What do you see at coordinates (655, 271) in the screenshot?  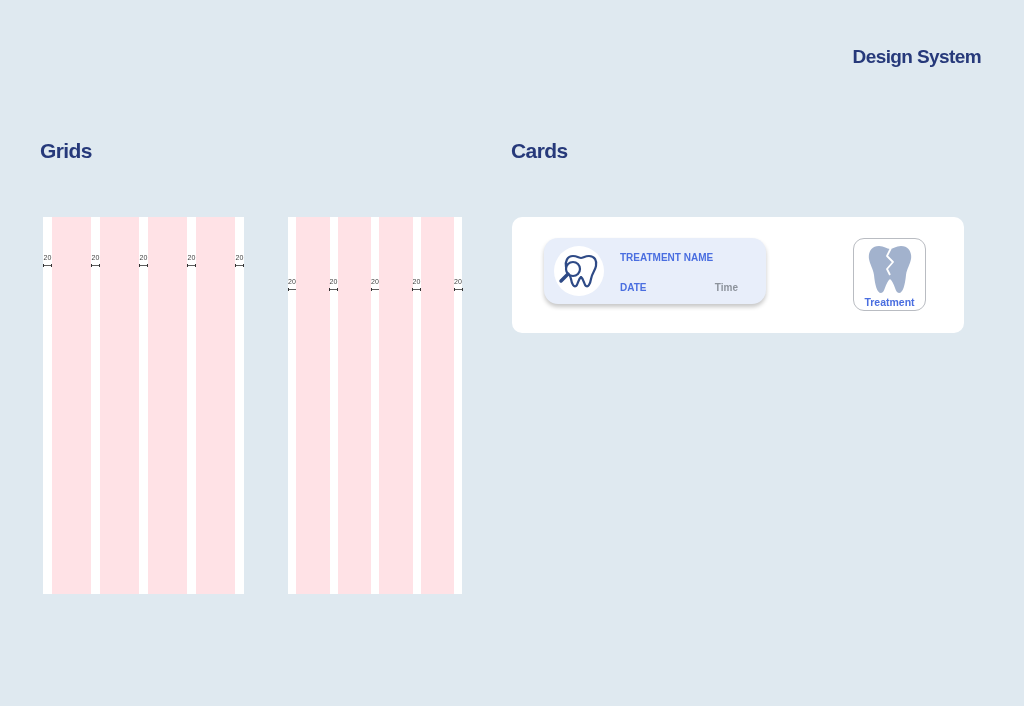 I see `treatment-card: TREATMENT NAME DATE Time` at bounding box center [655, 271].